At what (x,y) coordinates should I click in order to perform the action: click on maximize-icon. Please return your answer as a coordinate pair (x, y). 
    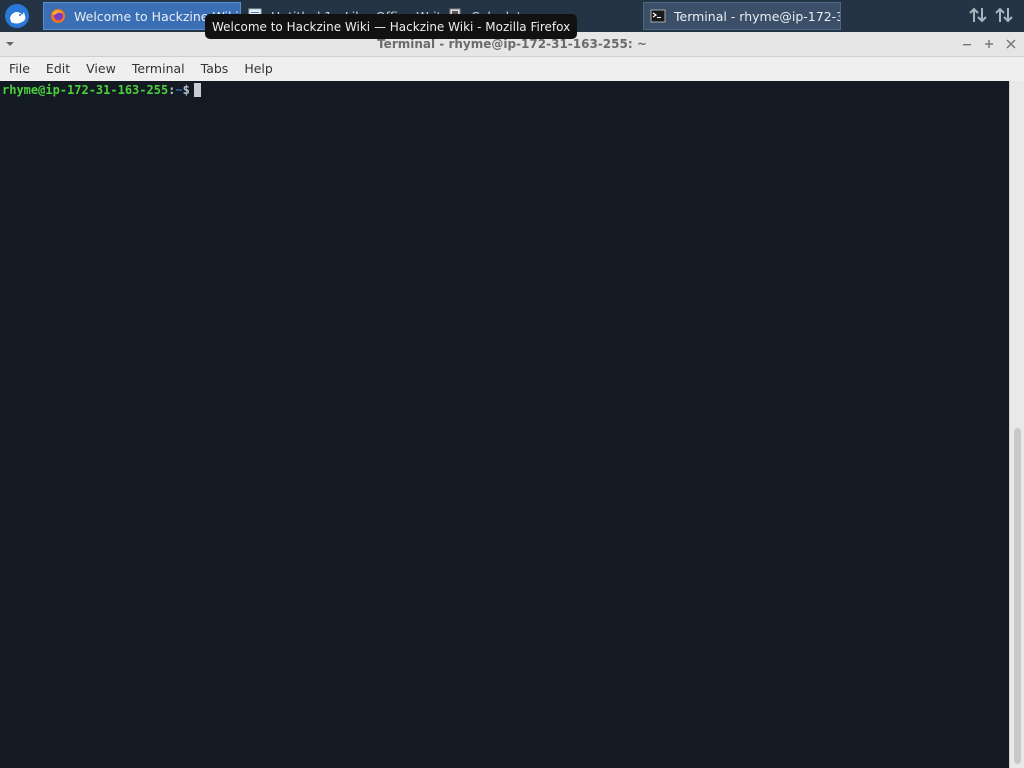
    Looking at the image, I should click on (989, 44).